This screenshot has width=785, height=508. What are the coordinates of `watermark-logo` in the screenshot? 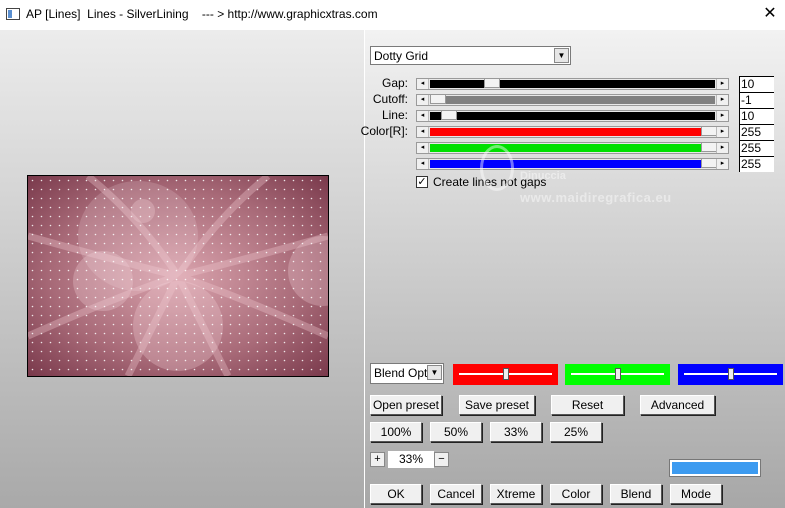 It's located at (497, 168).